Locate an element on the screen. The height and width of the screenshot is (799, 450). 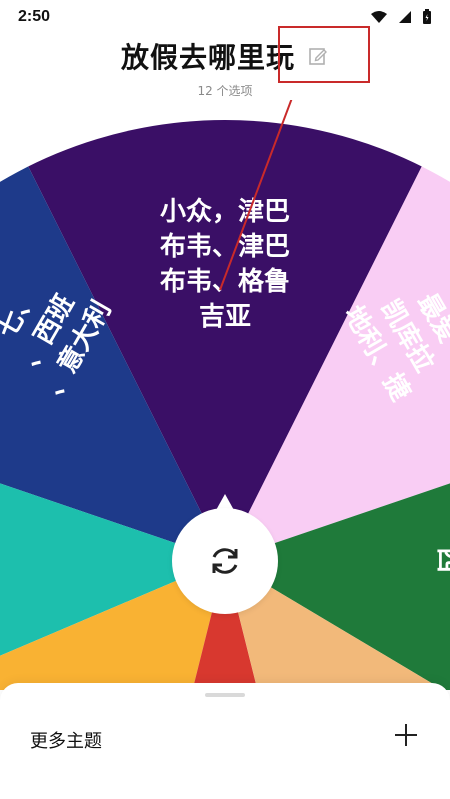
bottom-sheet: 更多主题 is located at coordinates (225, 741).